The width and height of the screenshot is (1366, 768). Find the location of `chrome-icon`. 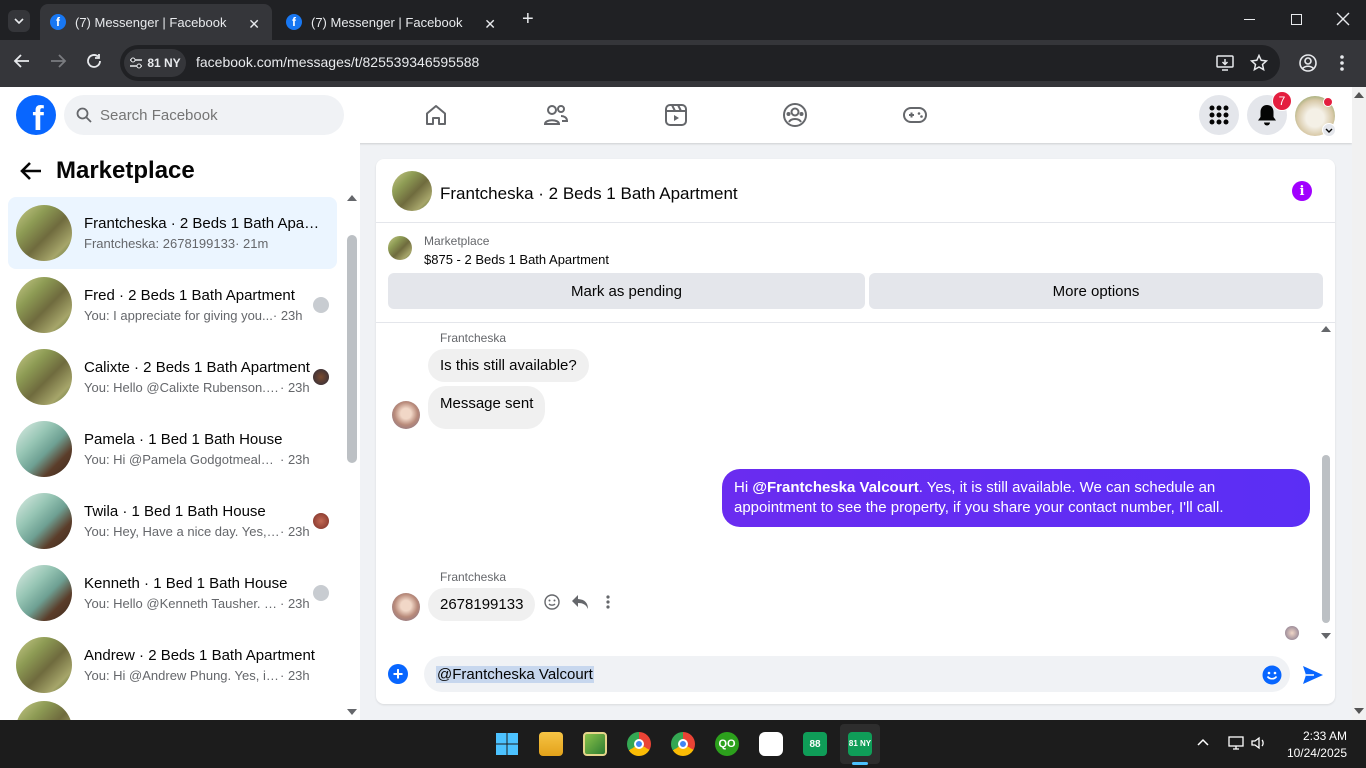

chrome-icon is located at coordinates (639, 744).